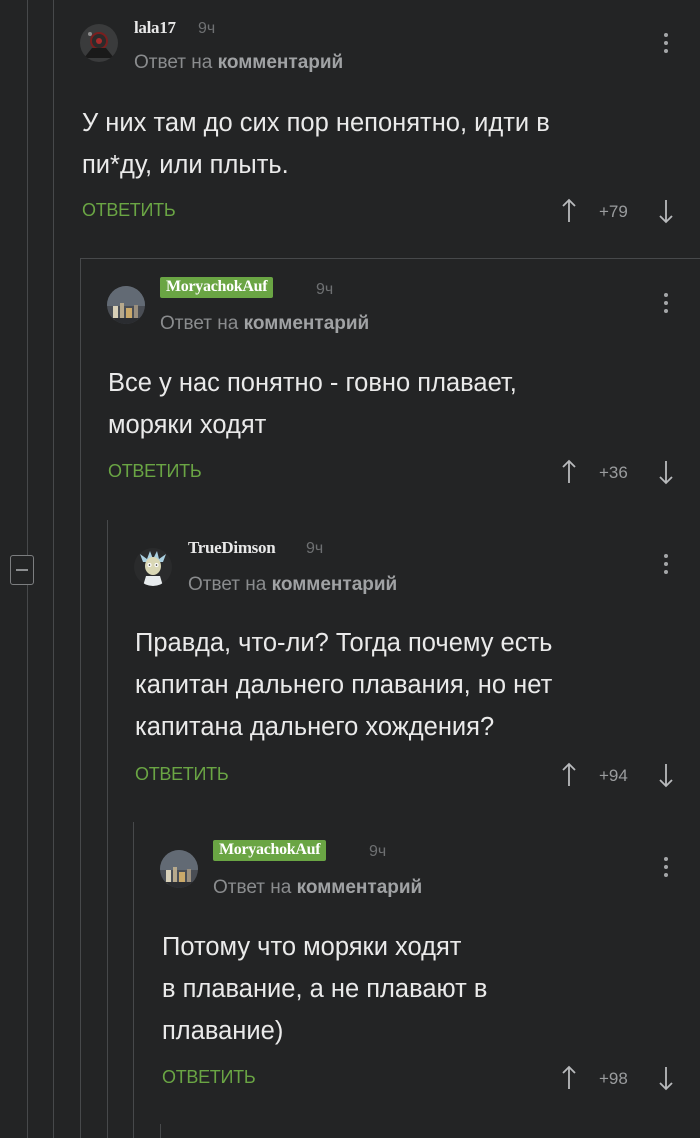 This screenshot has width=700, height=1138. I want to click on username: lala17, so click(155, 28).